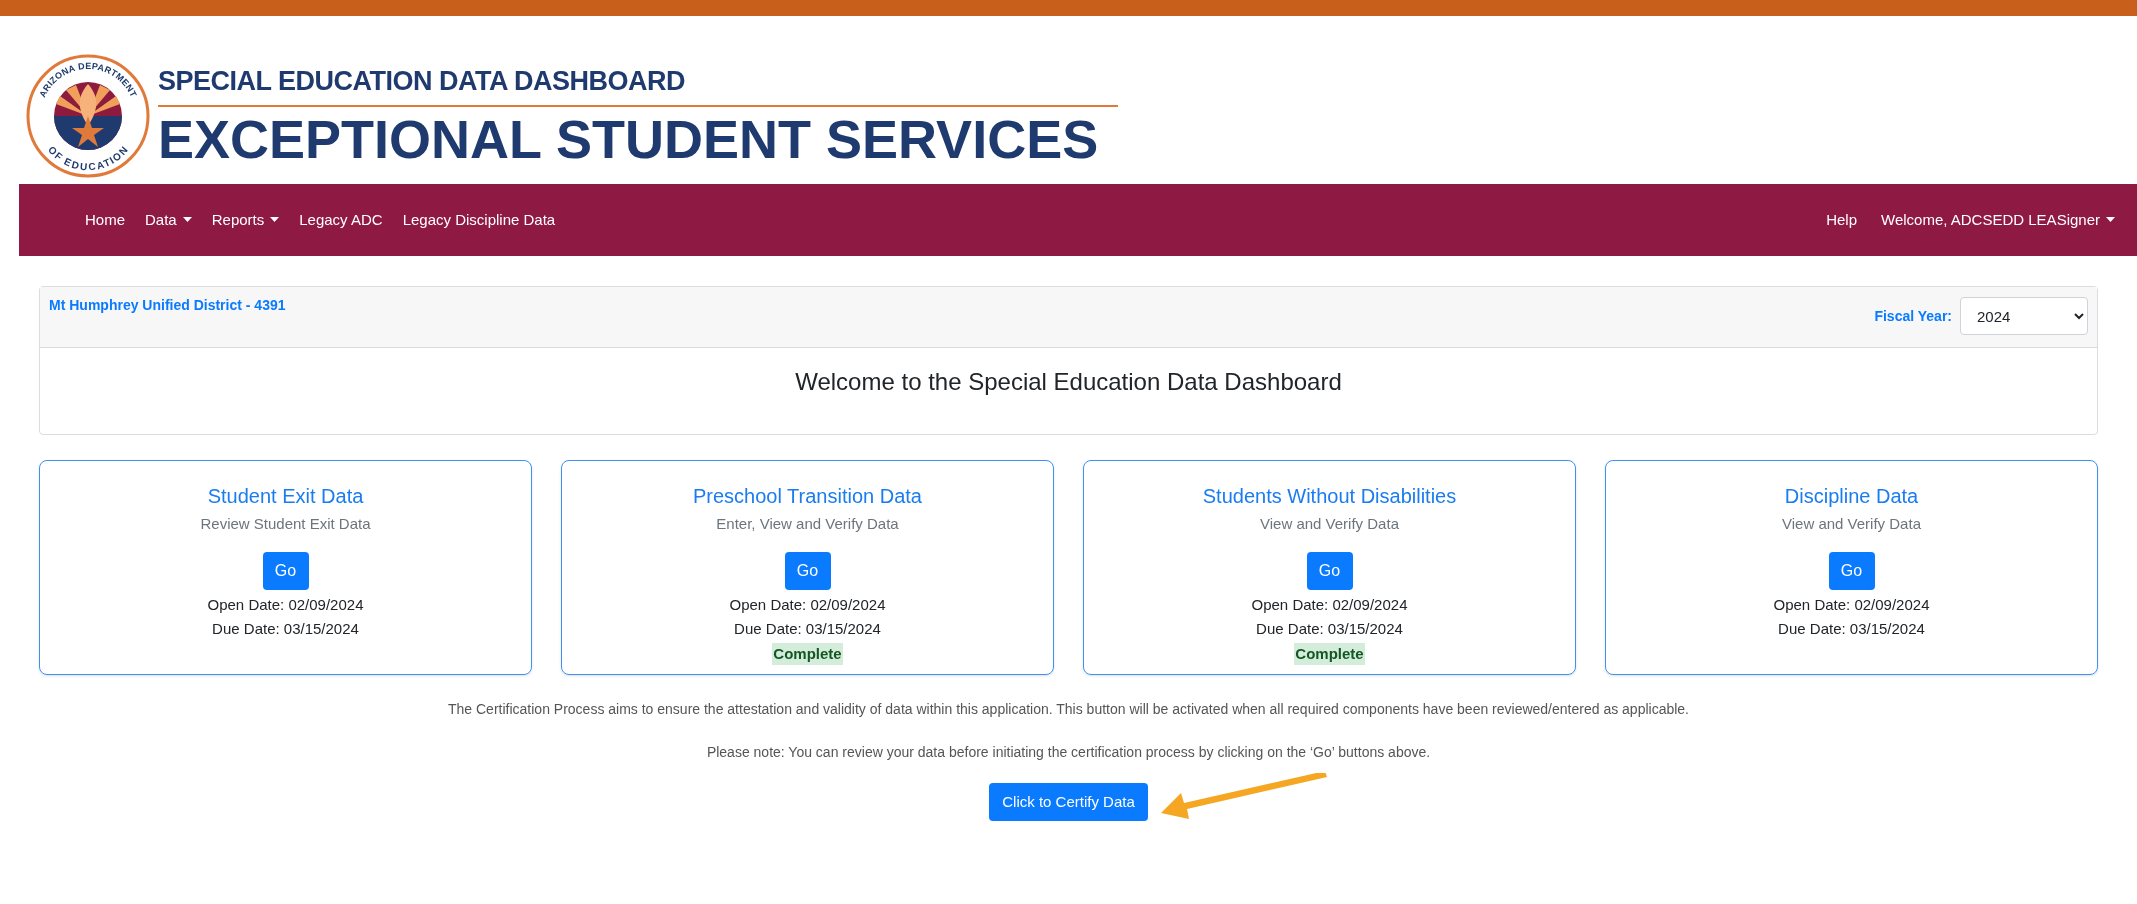 The height and width of the screenshot is (904, 2137). Describe the element at coordinates (168, 220) in the screenshot. I see `nav-link: Data` at that location.